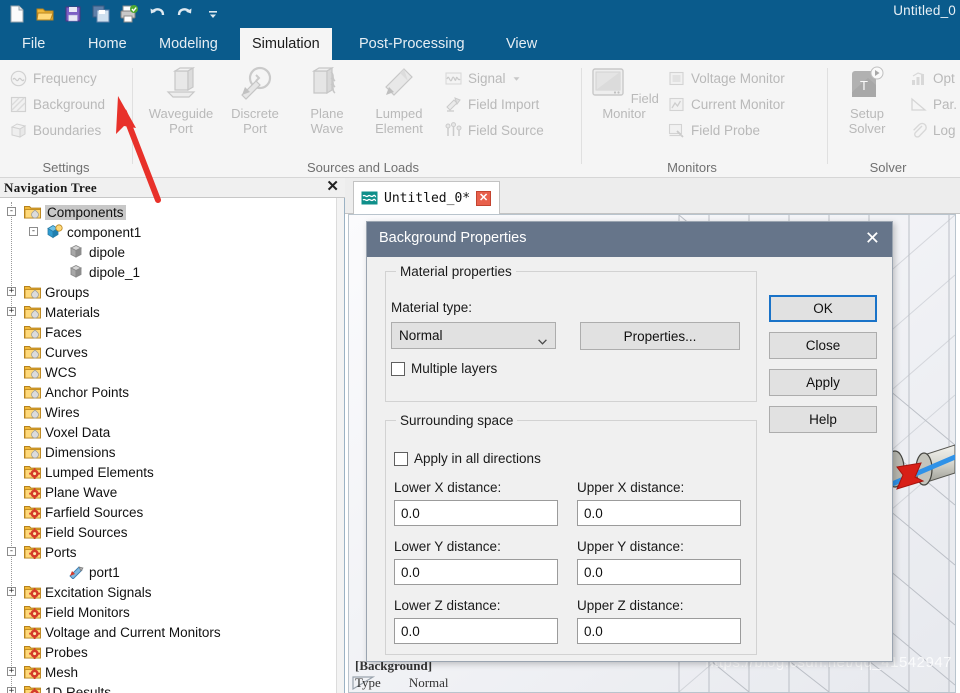 The image size is (960, 693). I want to click on upper-z-input: 0.0, so click(659, 631).